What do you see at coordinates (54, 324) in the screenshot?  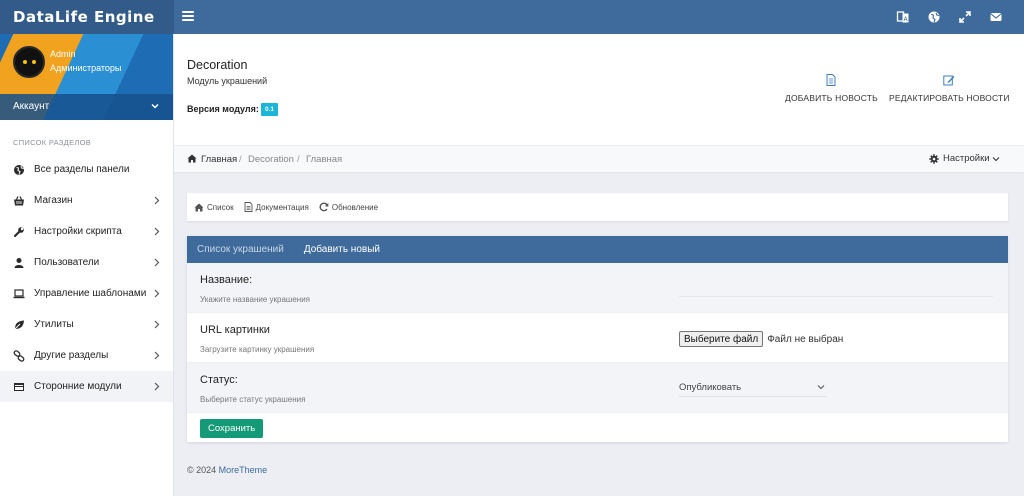 I see `sidebar-item-label: Утилиты` at bounding box center [54, 324].